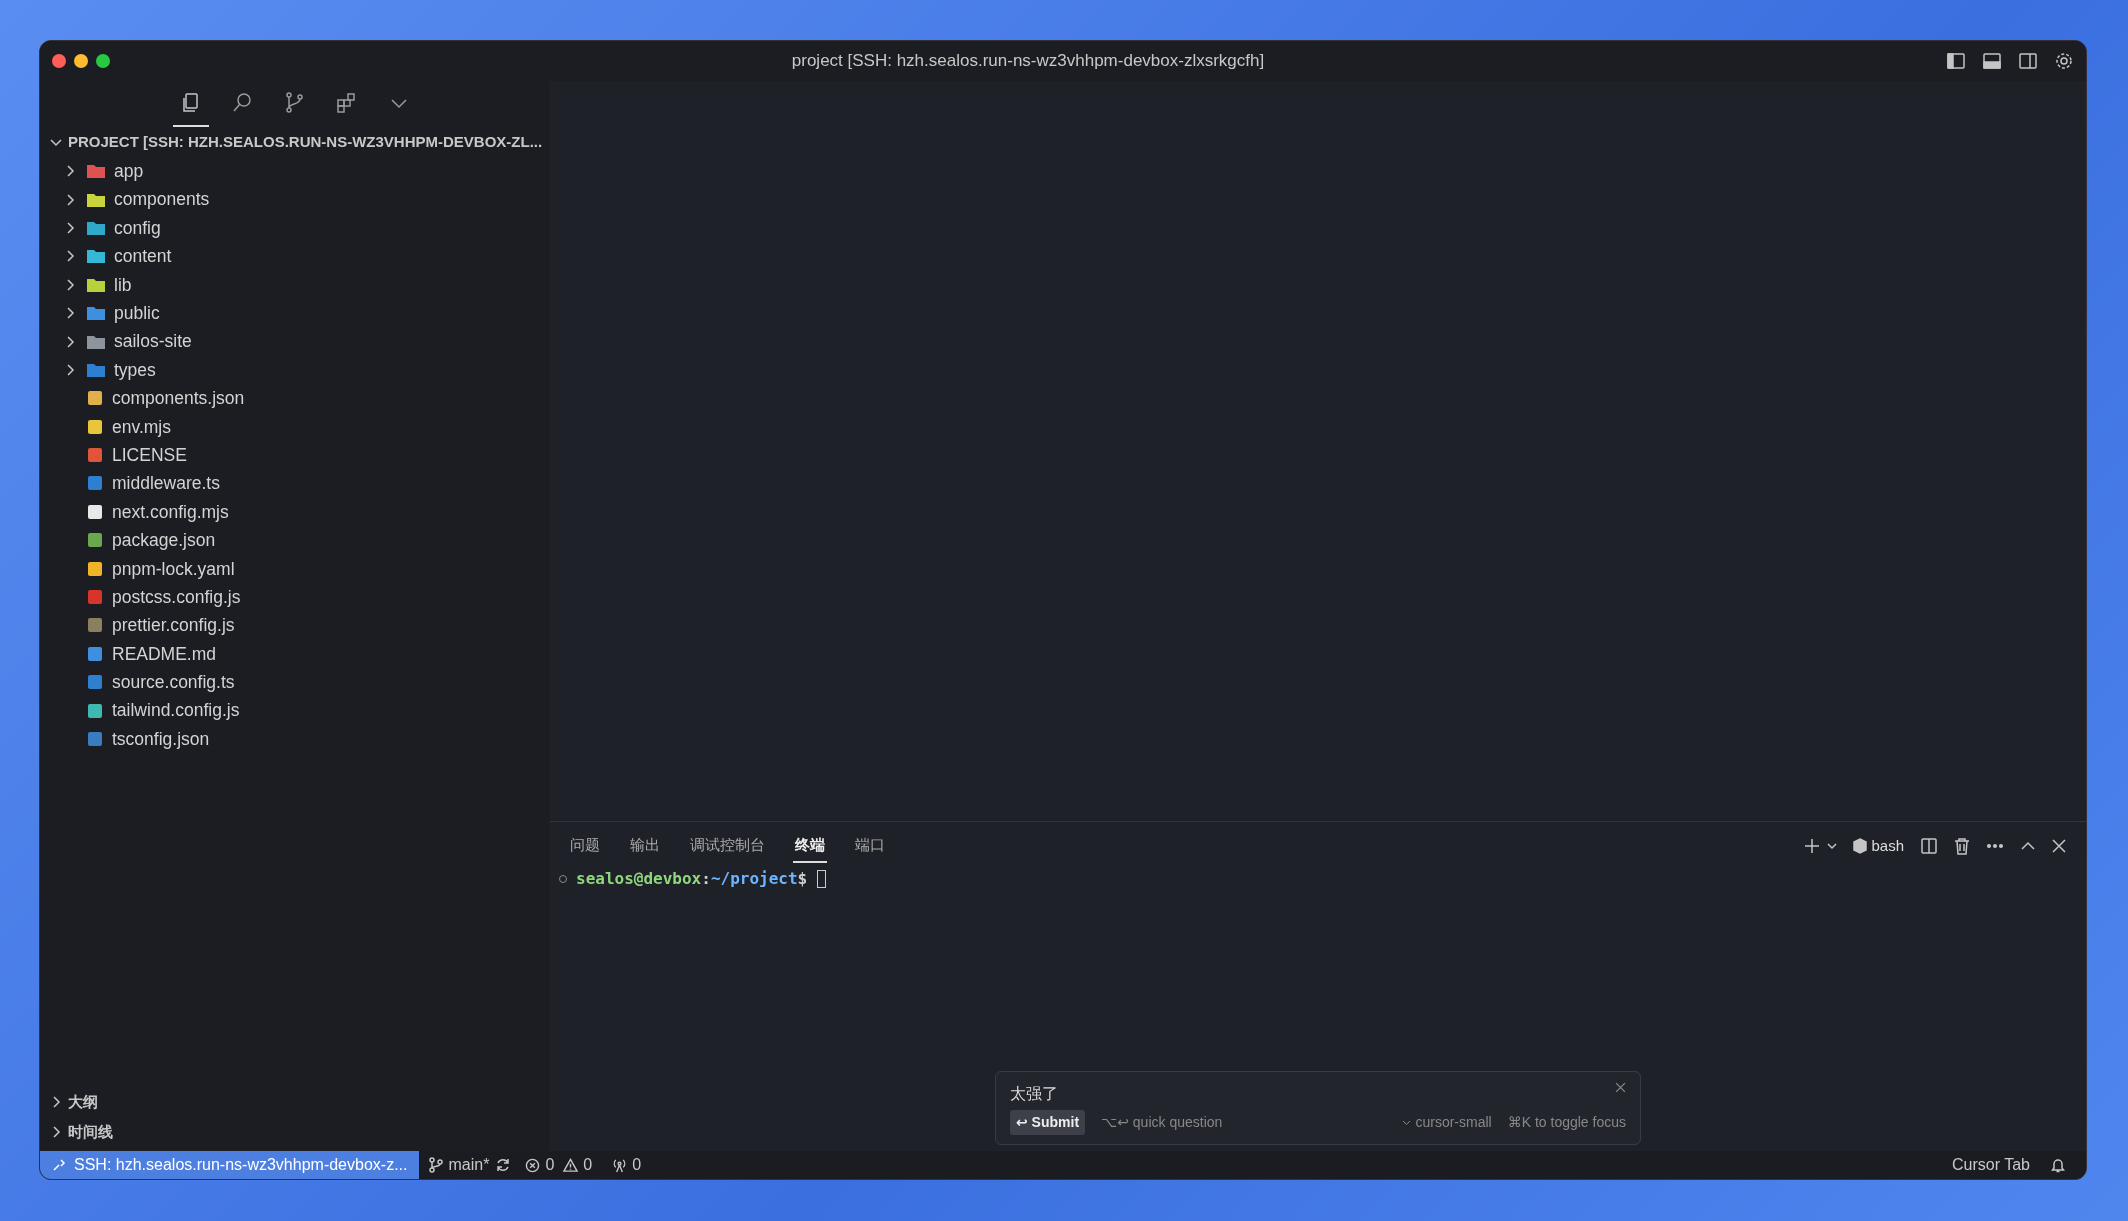 Image resolution: width=2128 pixels, height=1221 pixels. Describe the element at coordinates (1887, 846) in the screenshot. I see `terminal-name: bash` at that location.